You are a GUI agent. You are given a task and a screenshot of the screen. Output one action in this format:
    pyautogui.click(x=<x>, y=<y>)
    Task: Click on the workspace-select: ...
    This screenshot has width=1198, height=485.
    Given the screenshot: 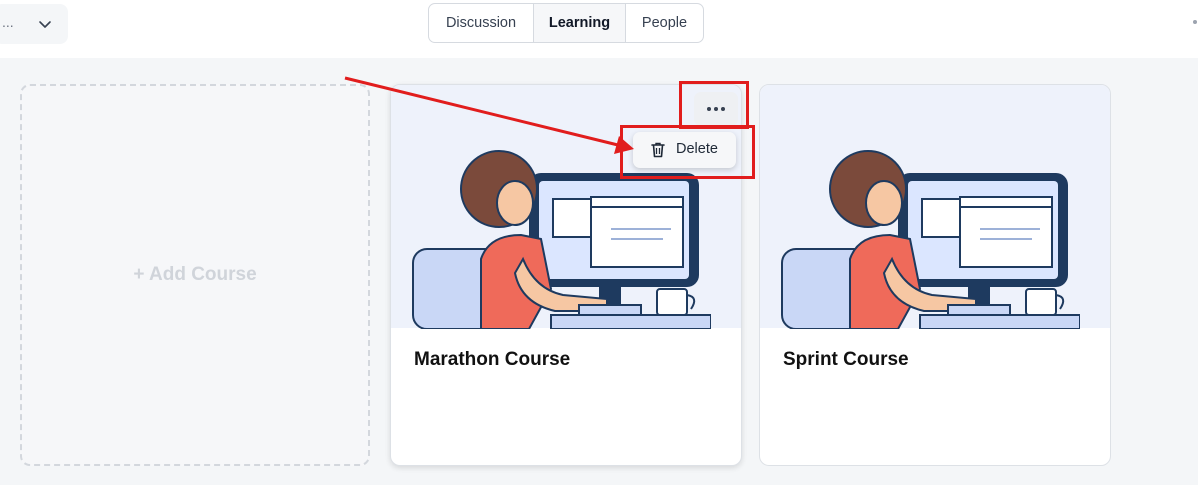 What is the action you would take?
    pyautogui.click(x=34, y=24)
    